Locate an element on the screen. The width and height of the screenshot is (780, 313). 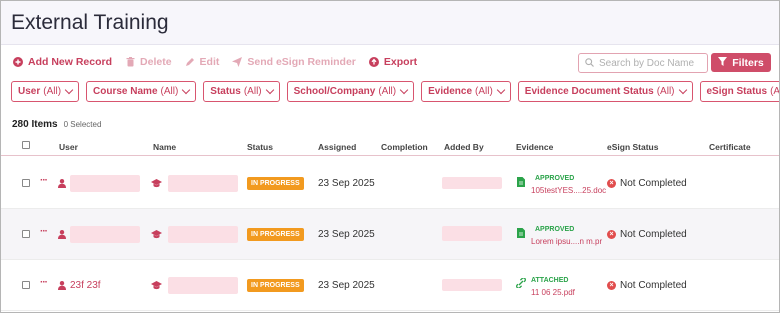
evidence-file-link: 105testYES....25.doc is located at coordinates (568, 190).